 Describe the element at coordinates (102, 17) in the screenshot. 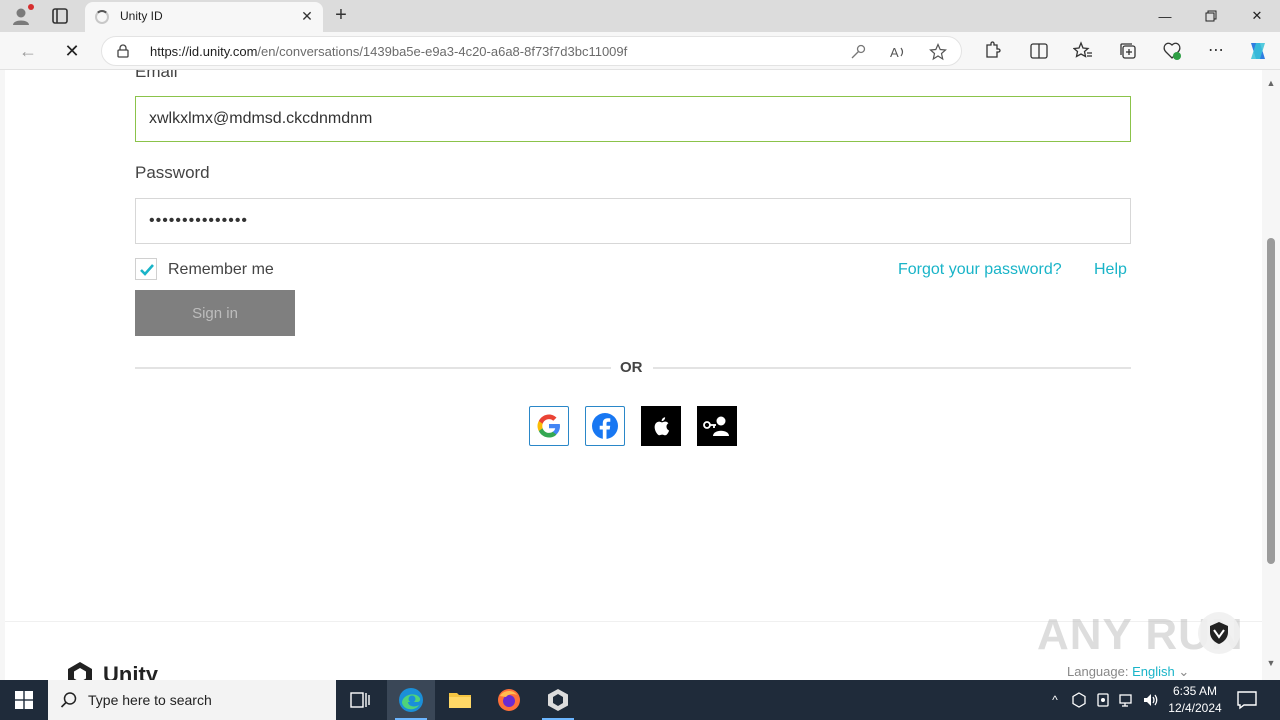

I see `loading-spinner-icon` at that location.